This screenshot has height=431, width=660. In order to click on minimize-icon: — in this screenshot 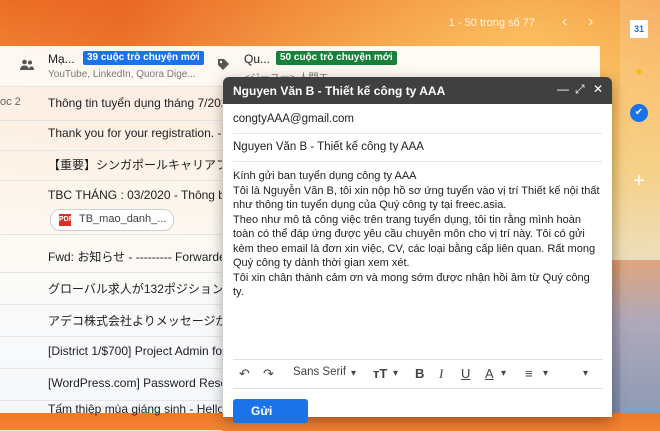, I will do `click(563, 89)`.